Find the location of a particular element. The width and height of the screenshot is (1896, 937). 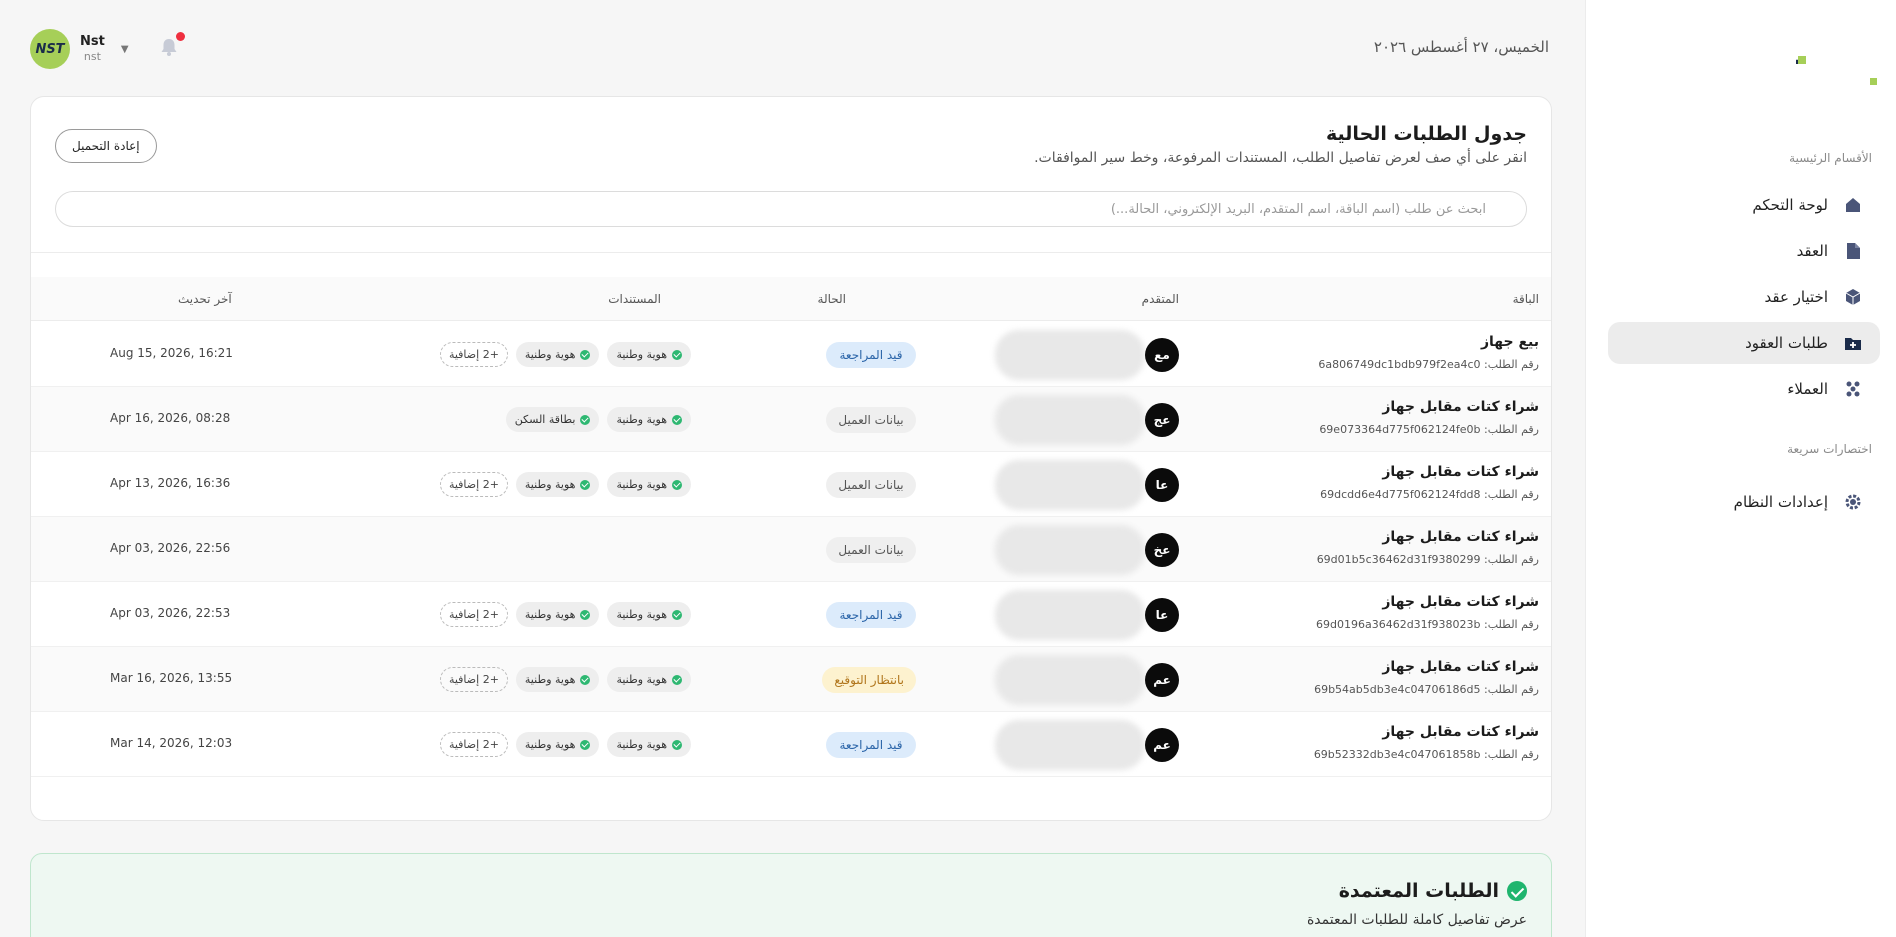

sidebar-item-clients: العملاء is located at coordinates (1744, 389).